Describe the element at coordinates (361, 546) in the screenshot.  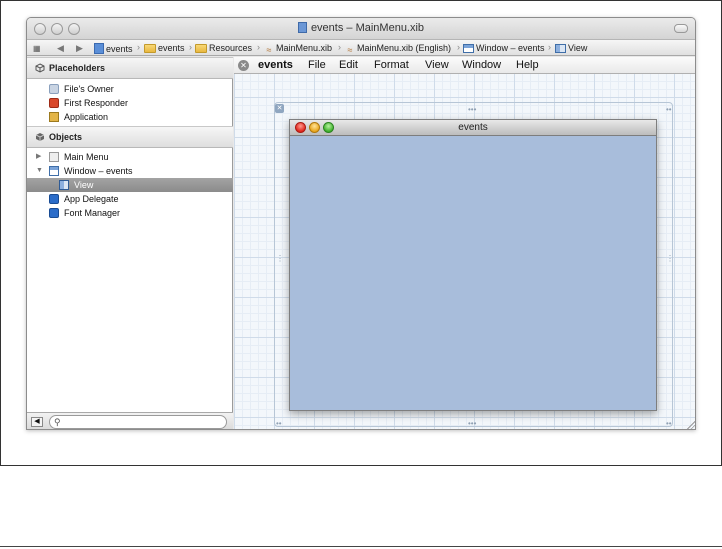
I see `bottom-rule` at that location.